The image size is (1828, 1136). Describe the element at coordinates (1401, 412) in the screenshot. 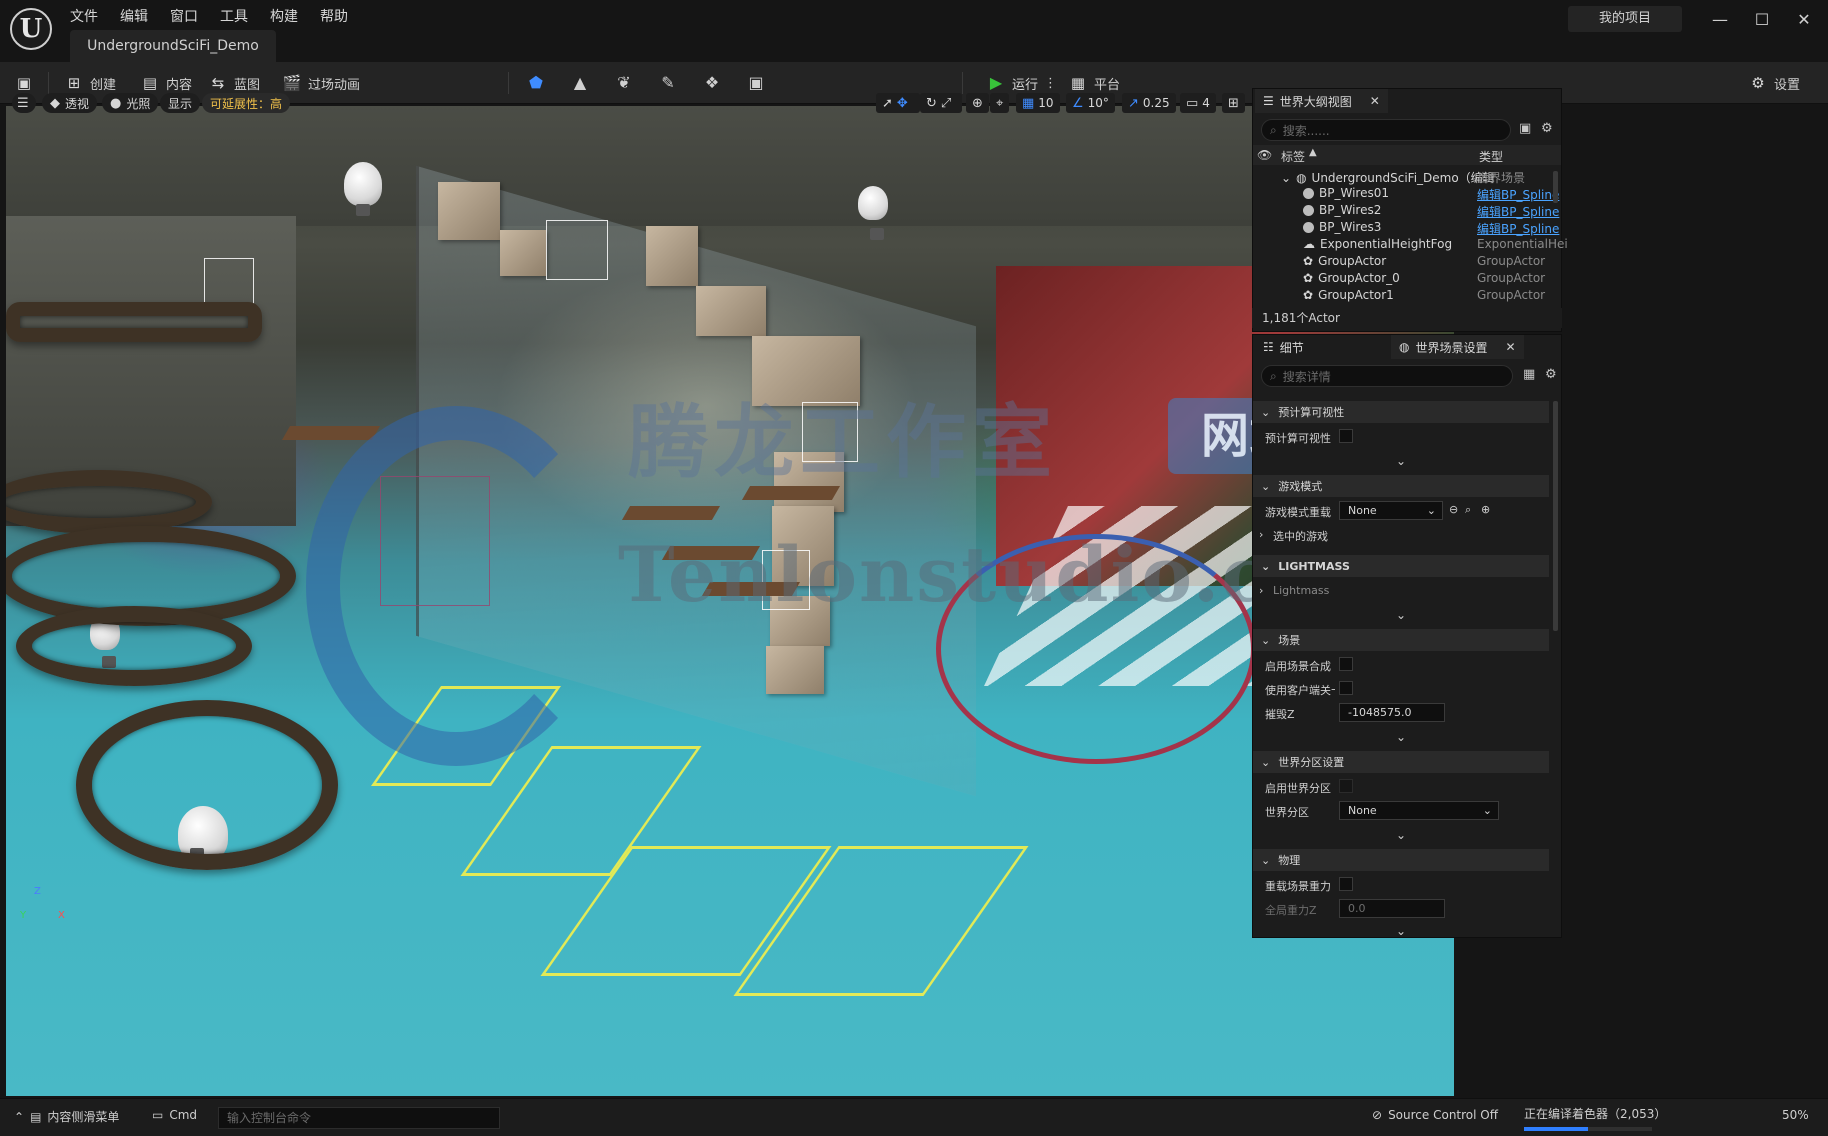

I see `section-precomputed-visibility: ⌄ 预计算可视性` at that location.